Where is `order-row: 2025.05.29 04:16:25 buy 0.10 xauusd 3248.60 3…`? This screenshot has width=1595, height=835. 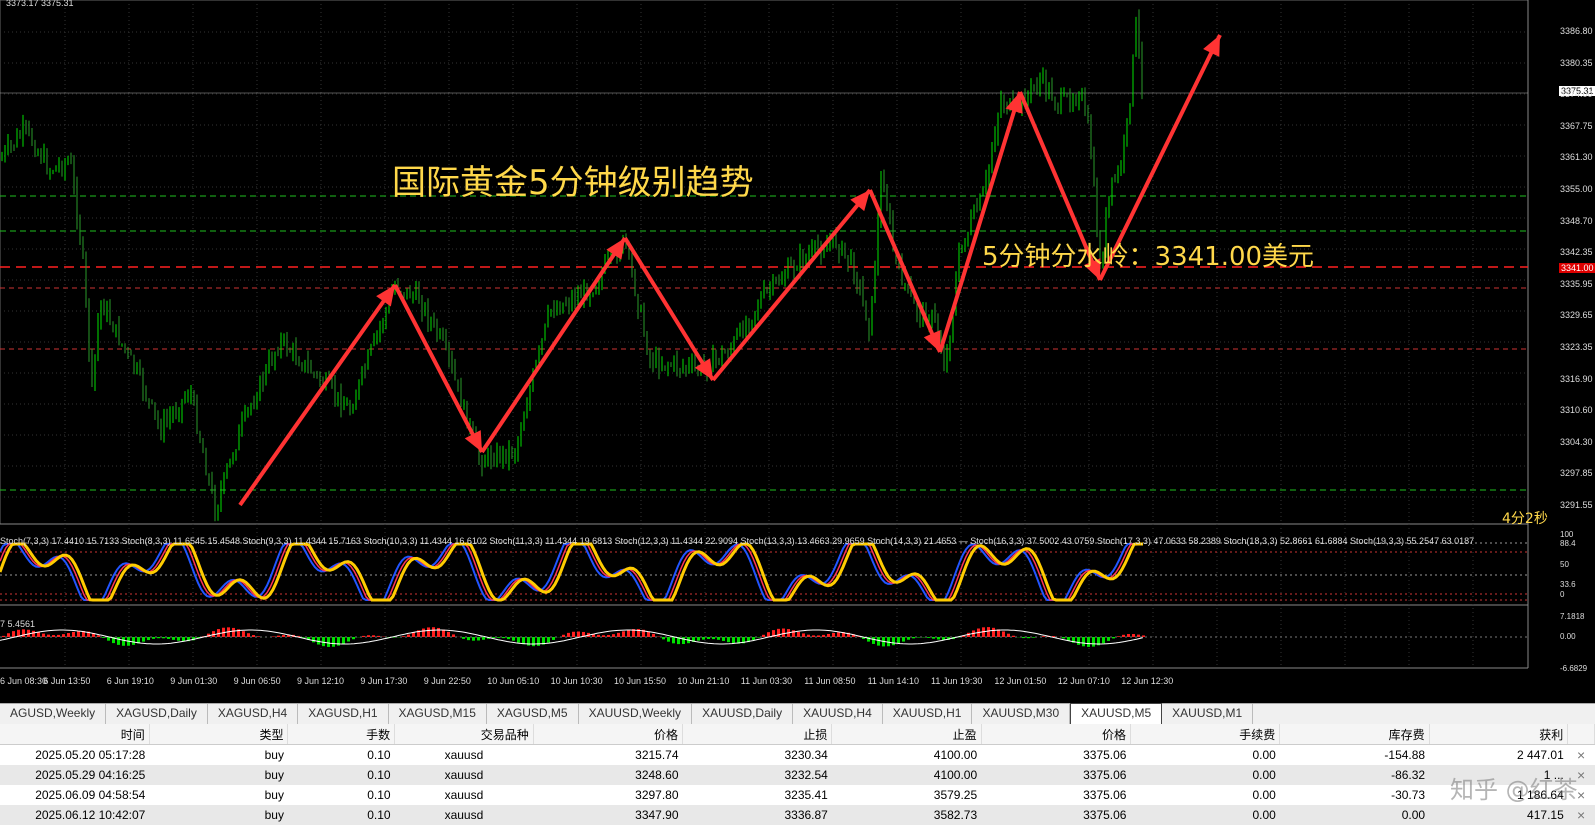
order-row: 2025.05.29 04:16:25 buy 0.10 xauusd 3248.60 3… is located at coordinates (797, 775).